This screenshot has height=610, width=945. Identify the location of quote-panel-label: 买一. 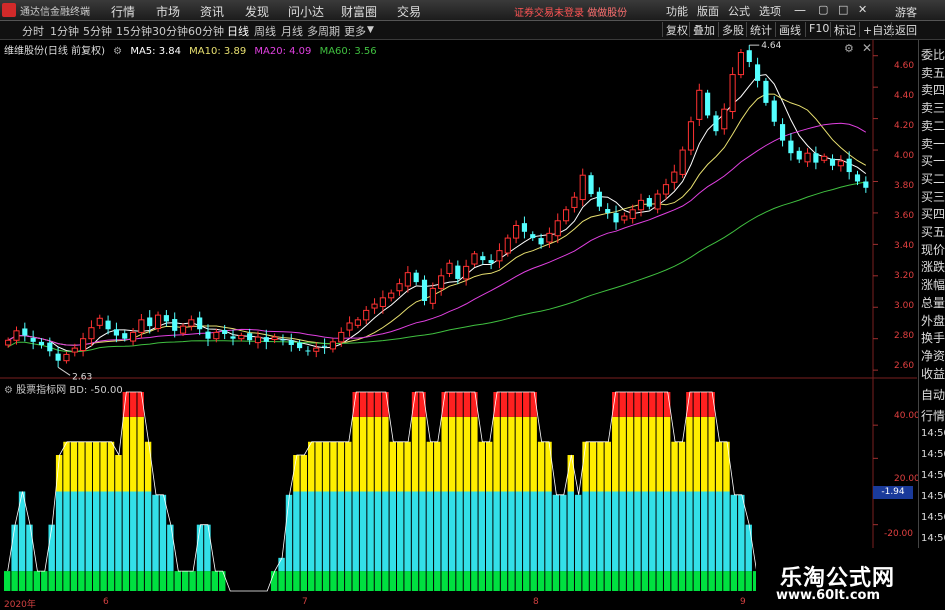
(933, 161).